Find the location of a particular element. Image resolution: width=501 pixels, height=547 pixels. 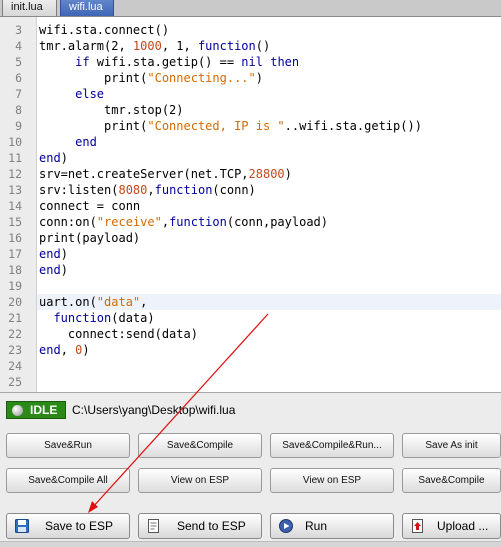

string-token: "receive" is located at coordinates (129, 222).